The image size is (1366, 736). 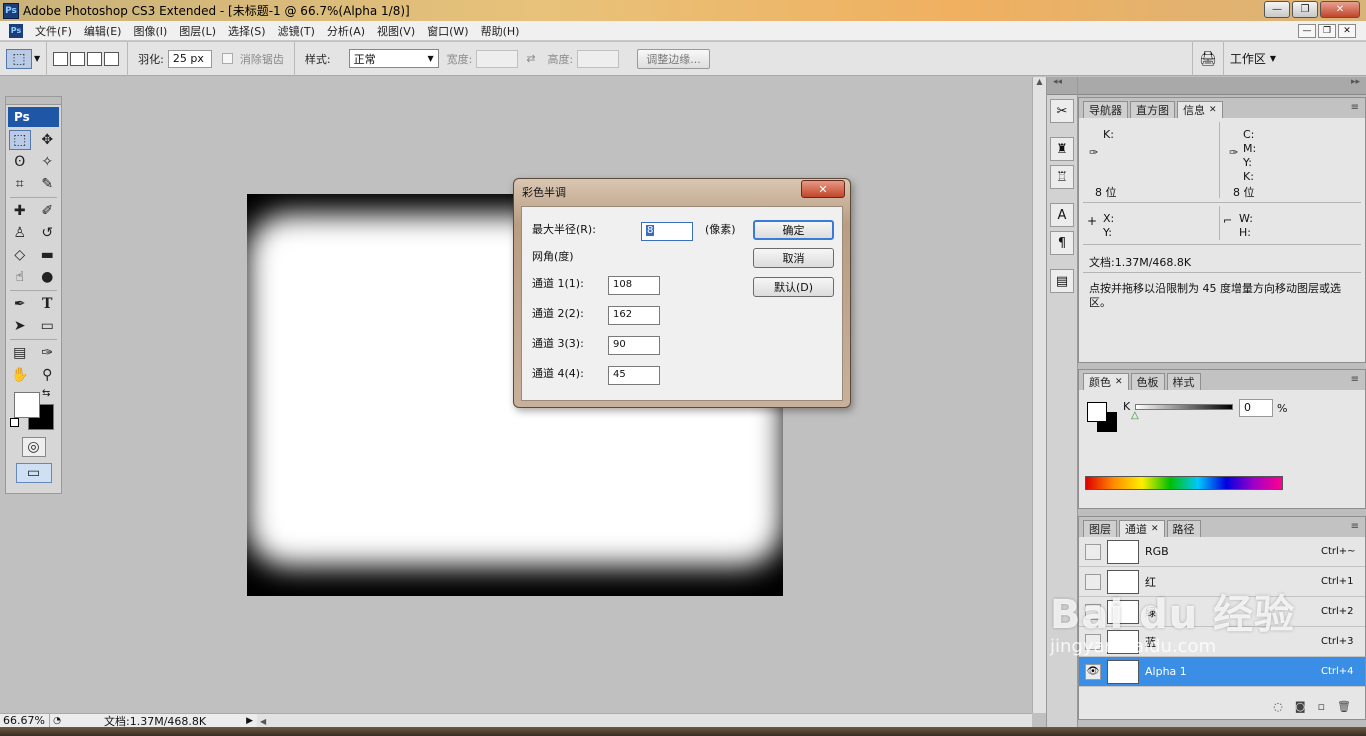 I want to click on new-channel-icon: ▫, so click(x=1321, y=706).